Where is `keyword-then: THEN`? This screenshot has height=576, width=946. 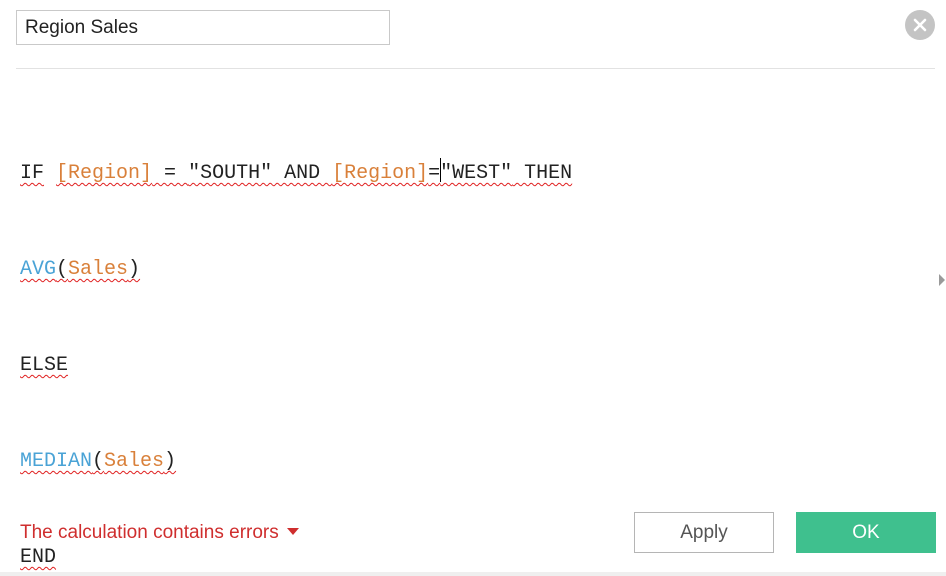
keyword-then: THEN is located at coordinates (542, 173).